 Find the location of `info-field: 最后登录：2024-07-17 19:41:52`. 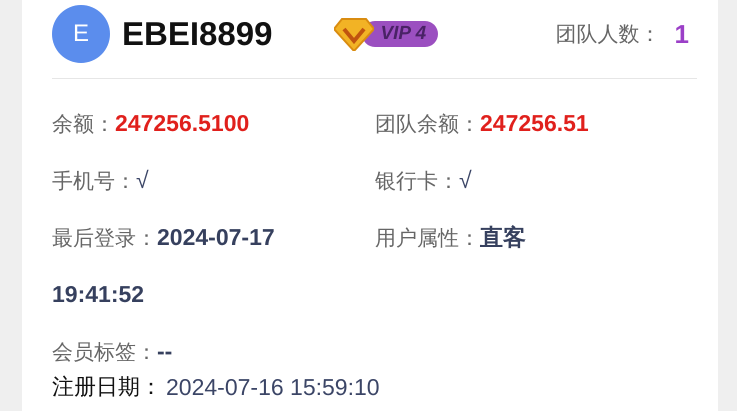

info-field: 最后登录：2024-07-17 19:41:52 is located at coordinates (163, 266).